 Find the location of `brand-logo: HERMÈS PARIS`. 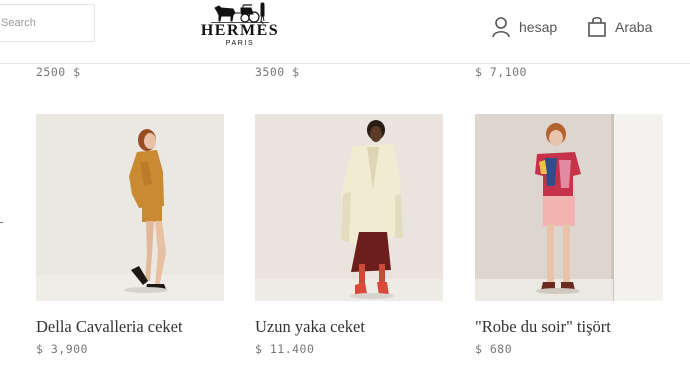

brand-logo: HERMÈS PARIS is located at coordinates (240, 26).